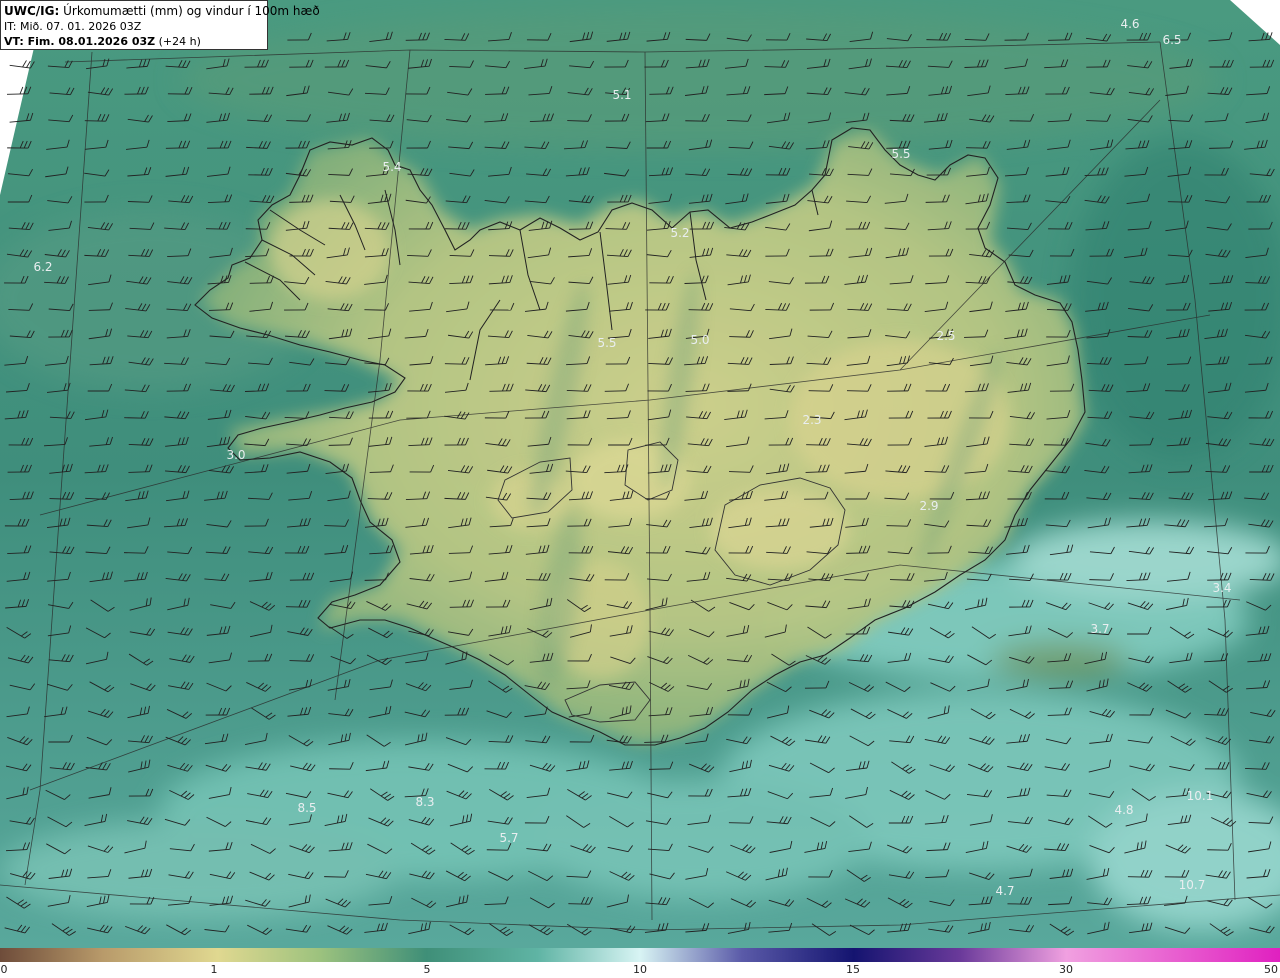  I want to click on precip-value-label: 3.0, so click(235, 455).